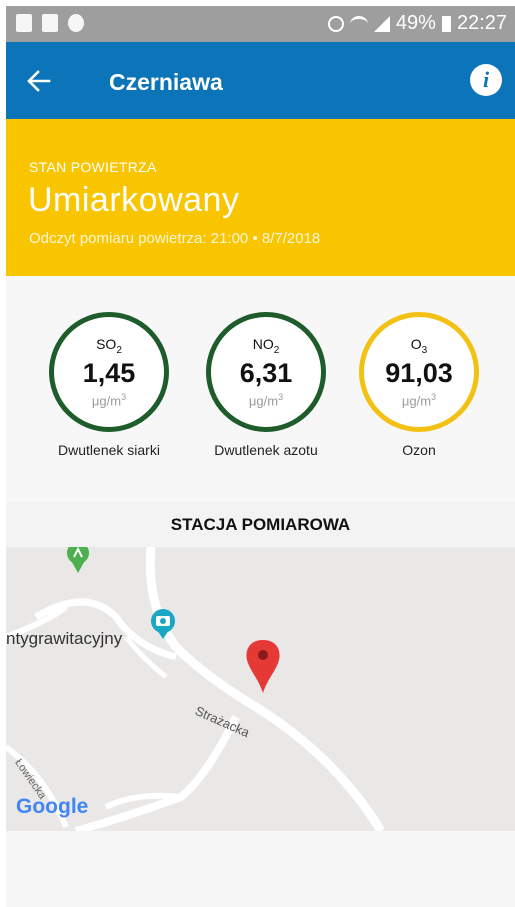  I want to click on map-poi-green-icon, so click(78, 560).